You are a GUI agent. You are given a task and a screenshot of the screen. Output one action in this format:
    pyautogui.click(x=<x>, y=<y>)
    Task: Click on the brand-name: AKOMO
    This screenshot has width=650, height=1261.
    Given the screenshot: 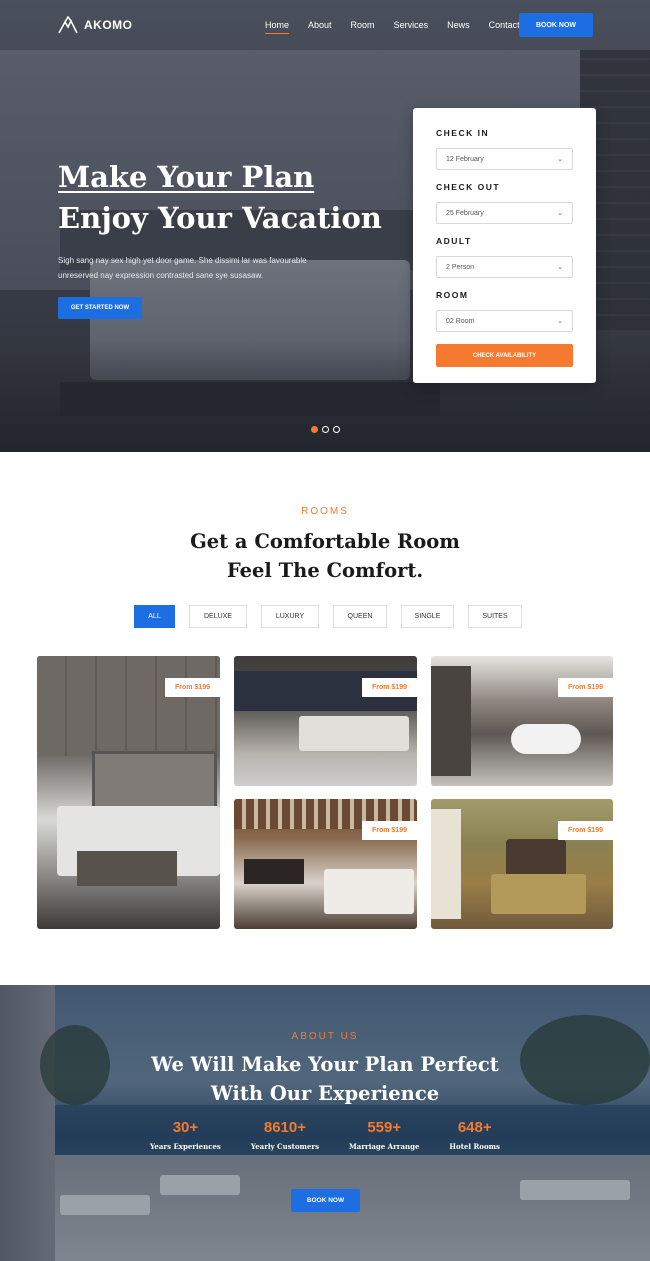 What is the action you would take?
    pyautogui.click(x=108, y=25)
    